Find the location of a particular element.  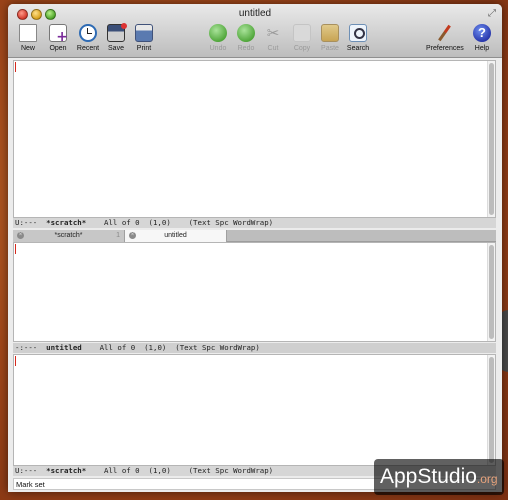

save-button: Save is located at coordinates (116, 39).